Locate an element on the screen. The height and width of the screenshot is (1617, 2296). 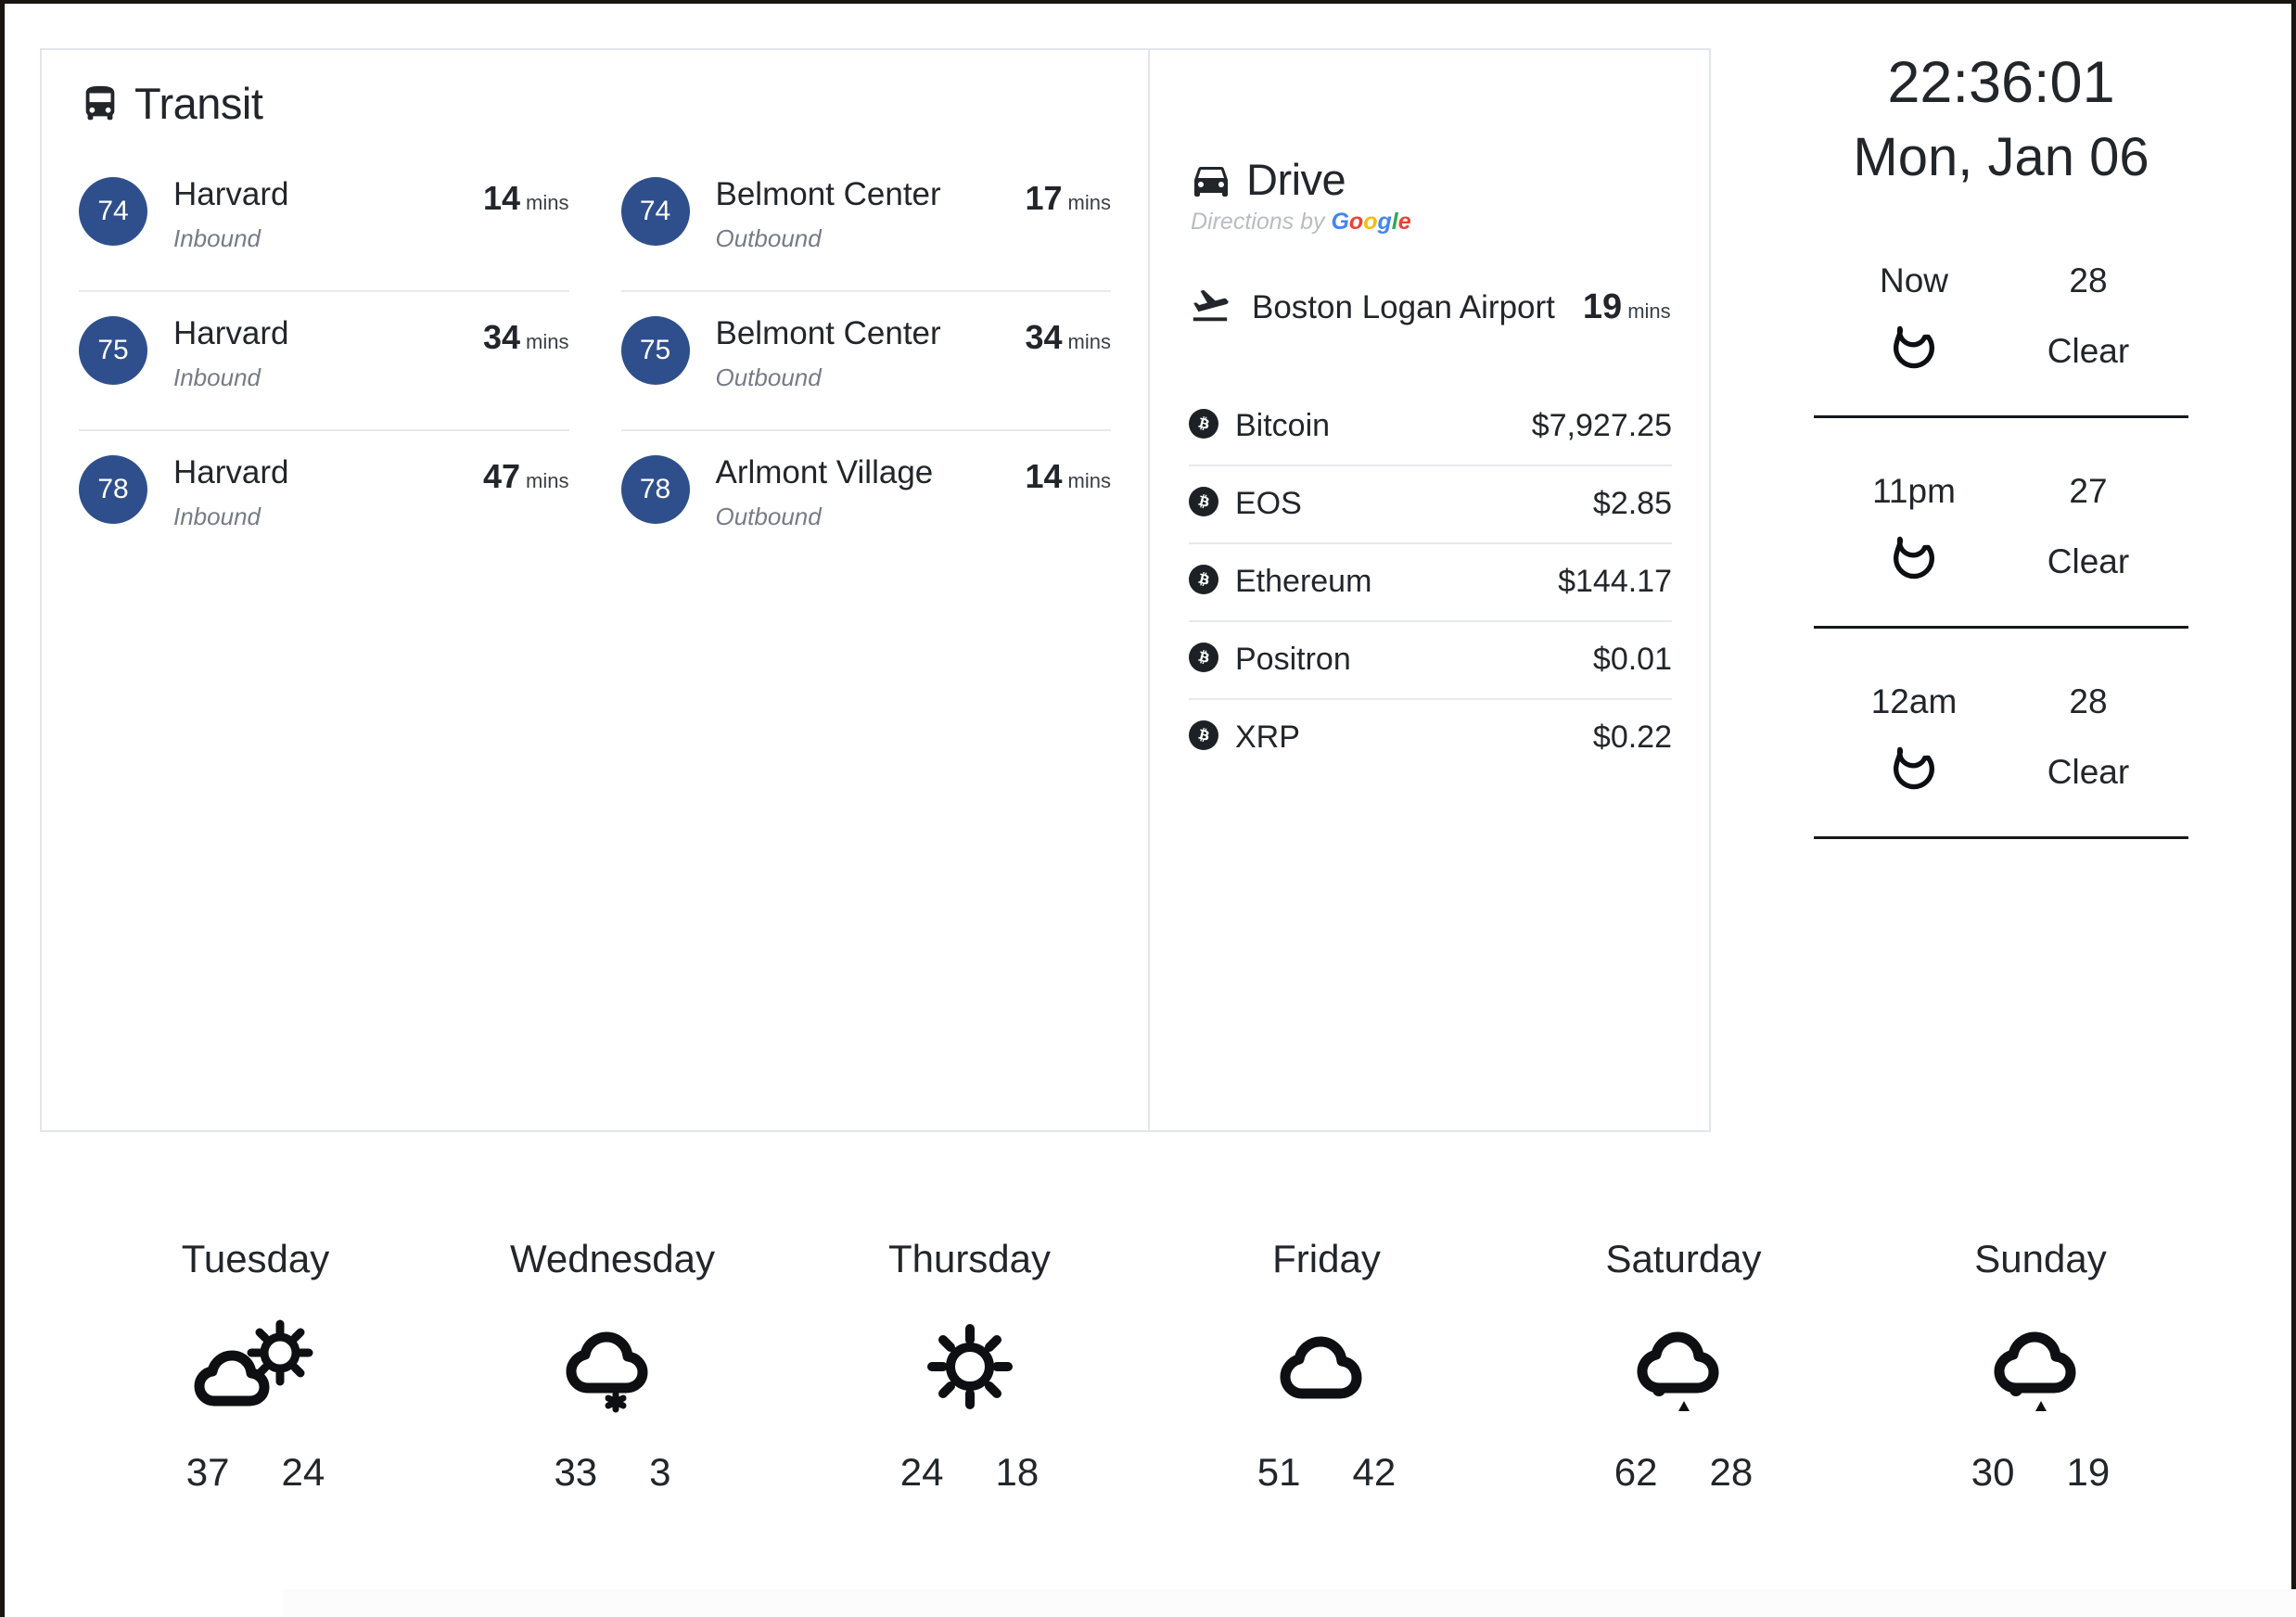
crypto-name: Ethereum is located at coordinates (1303, 581).